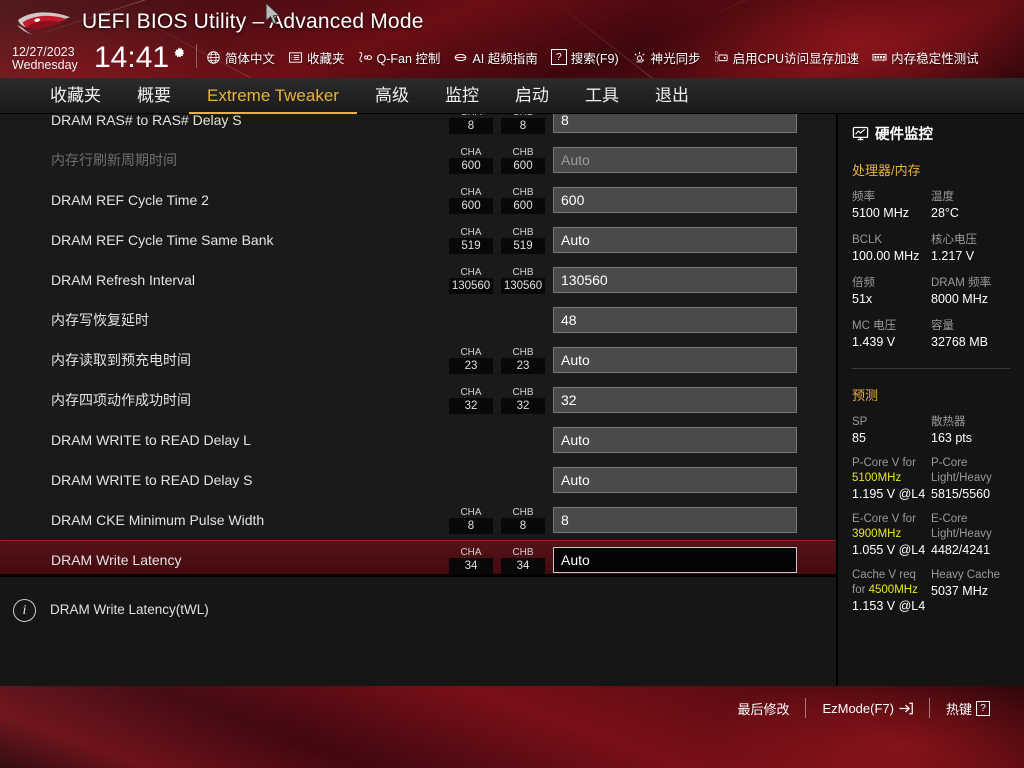 This screenshot has height=768, width=1024. I want to click on stat-value: 8000 MHz, so click(959, 299).